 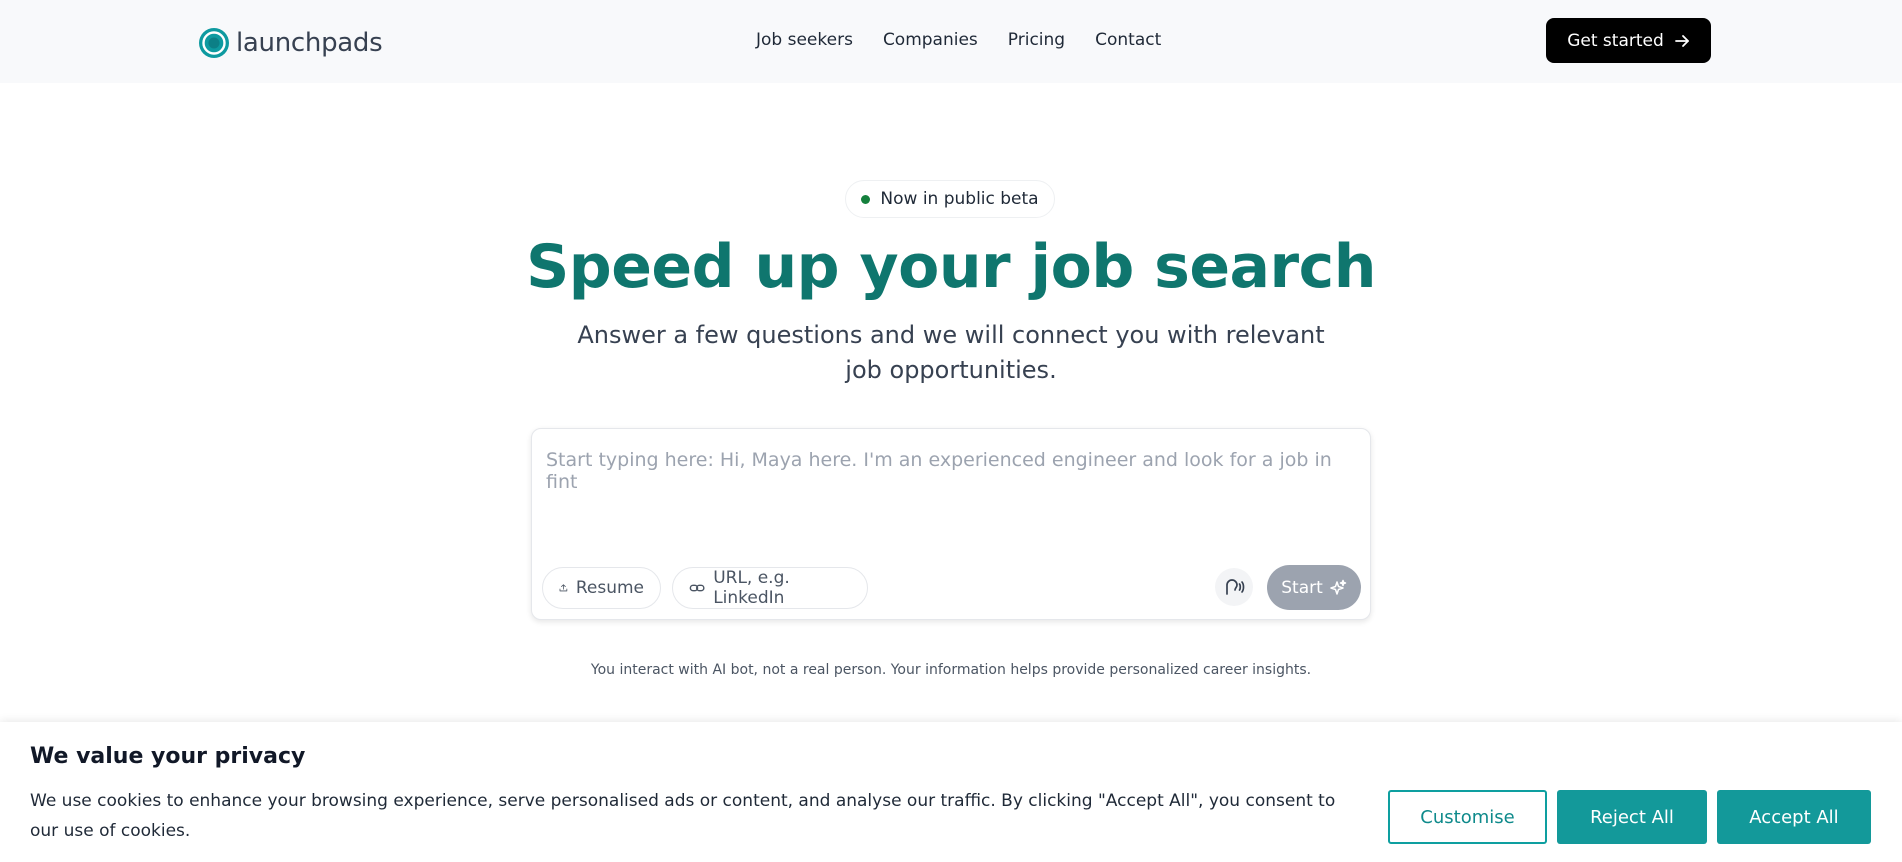 I want to click on reject-all-button: Reject All, so click(x=1632, y=817).